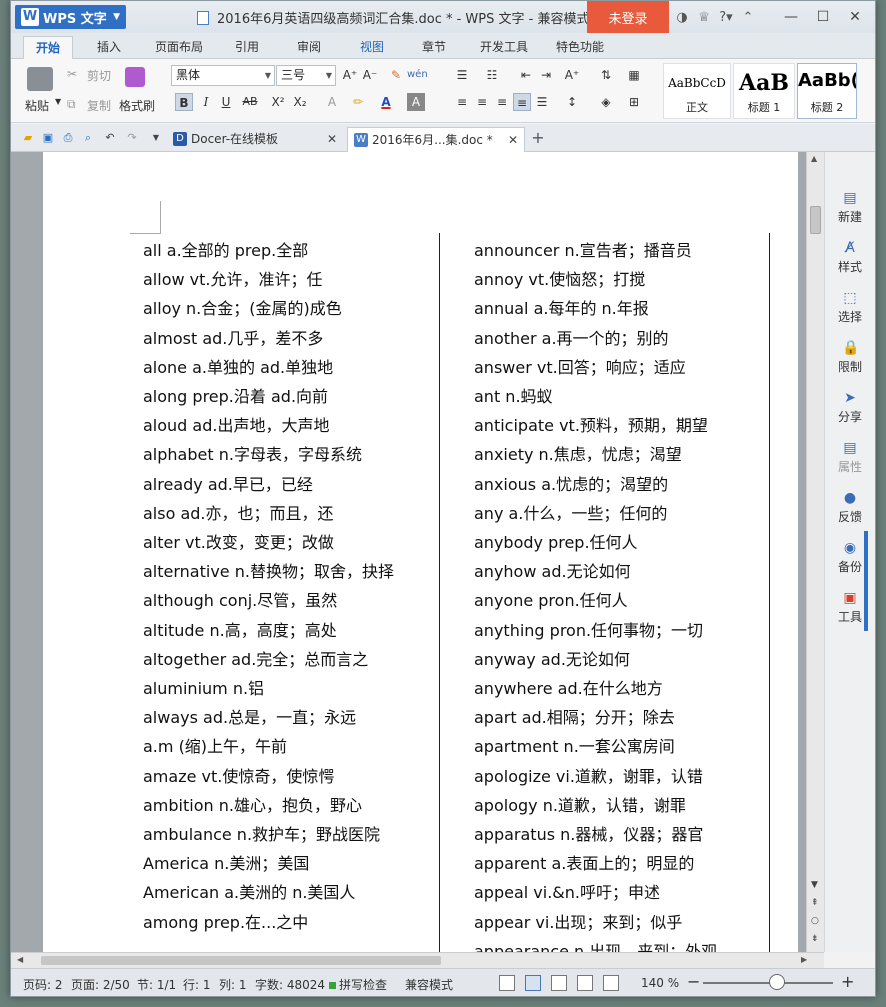 This screenshot has width=886, height=1007. I want to click on underline-button: U, so click(226, 102).